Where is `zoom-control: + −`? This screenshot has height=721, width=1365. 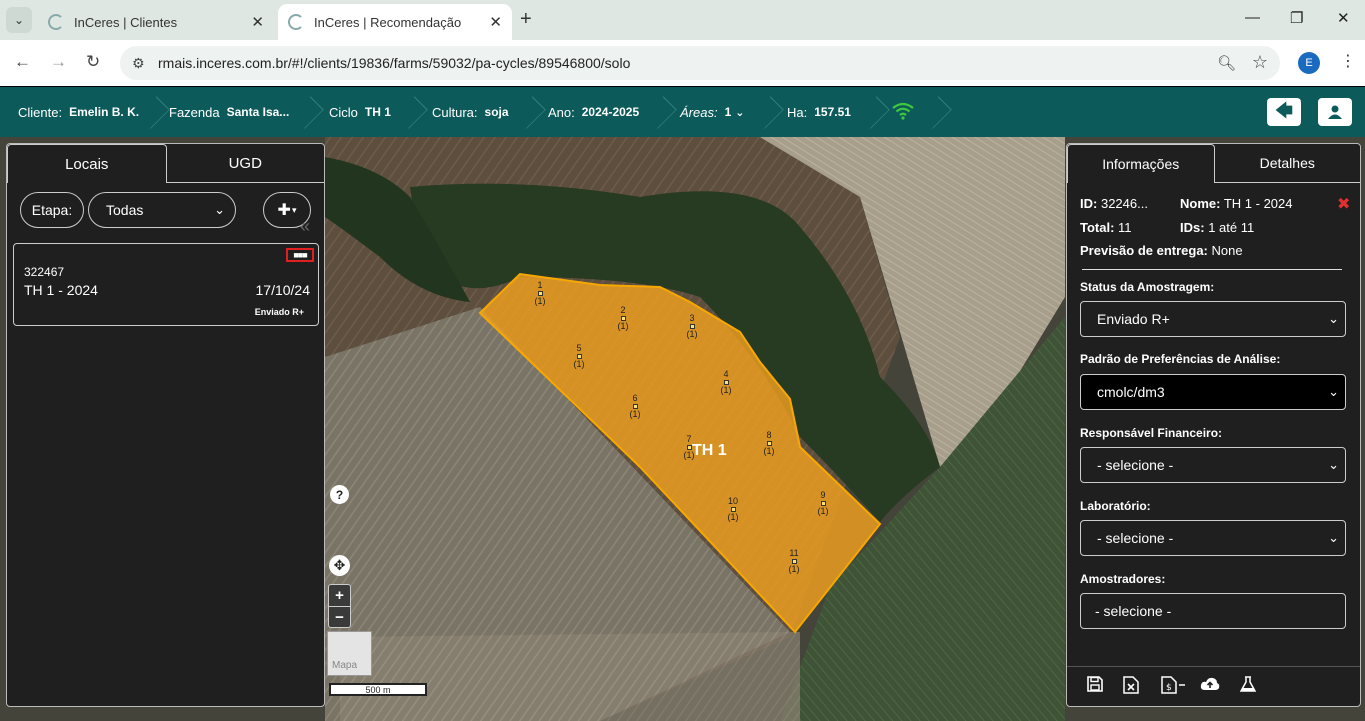 zoom-control: + − is located at coordinates (339, 606).